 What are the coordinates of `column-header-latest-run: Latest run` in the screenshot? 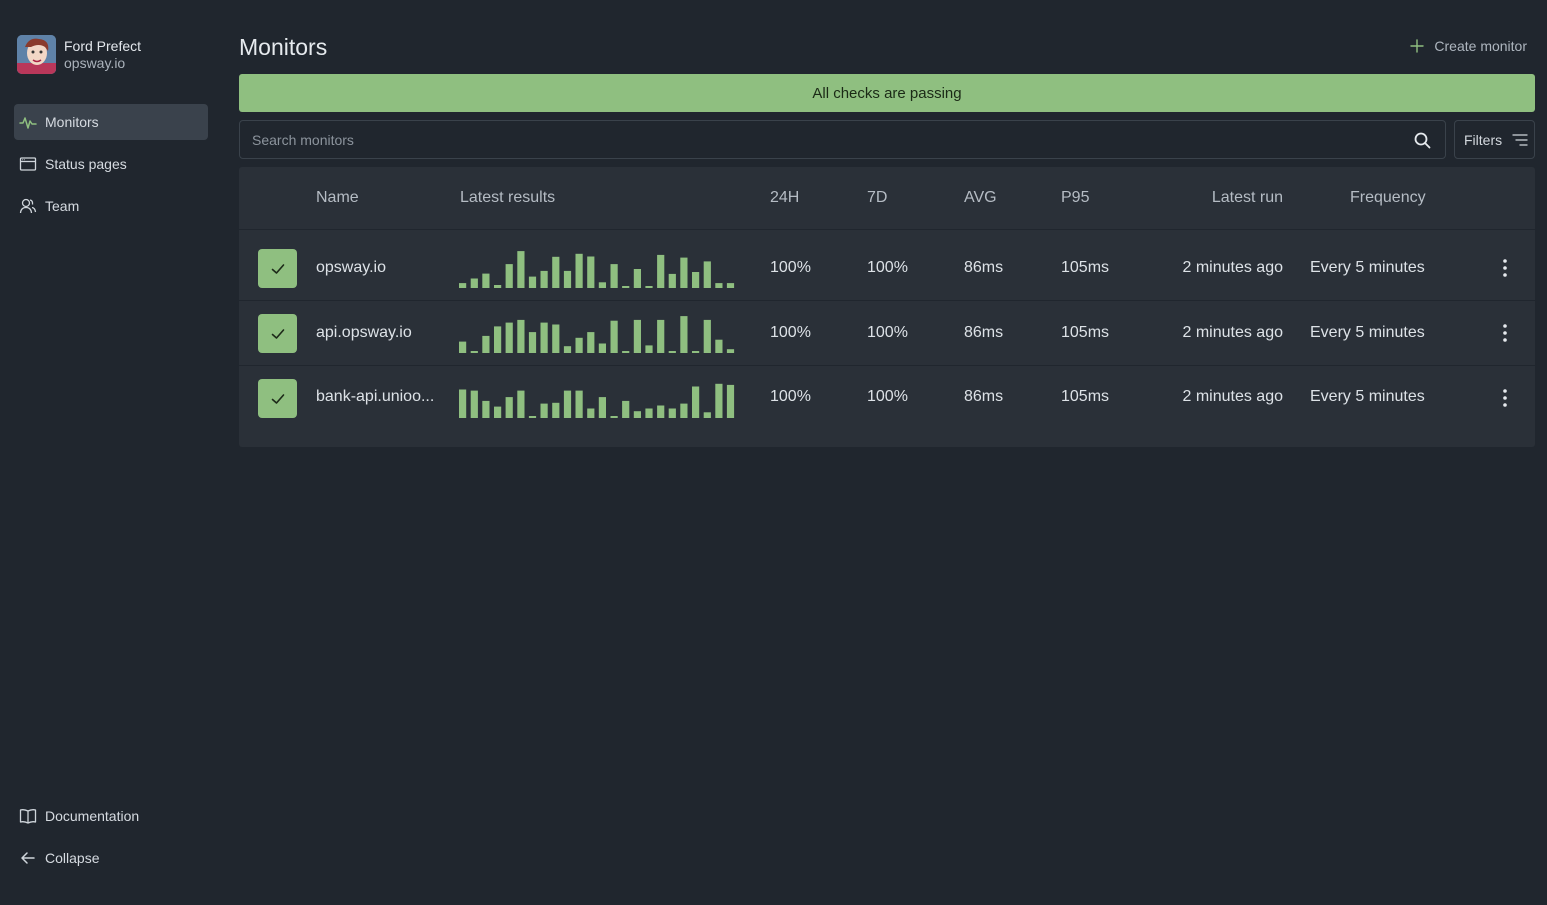 It's located at (1247, 198).